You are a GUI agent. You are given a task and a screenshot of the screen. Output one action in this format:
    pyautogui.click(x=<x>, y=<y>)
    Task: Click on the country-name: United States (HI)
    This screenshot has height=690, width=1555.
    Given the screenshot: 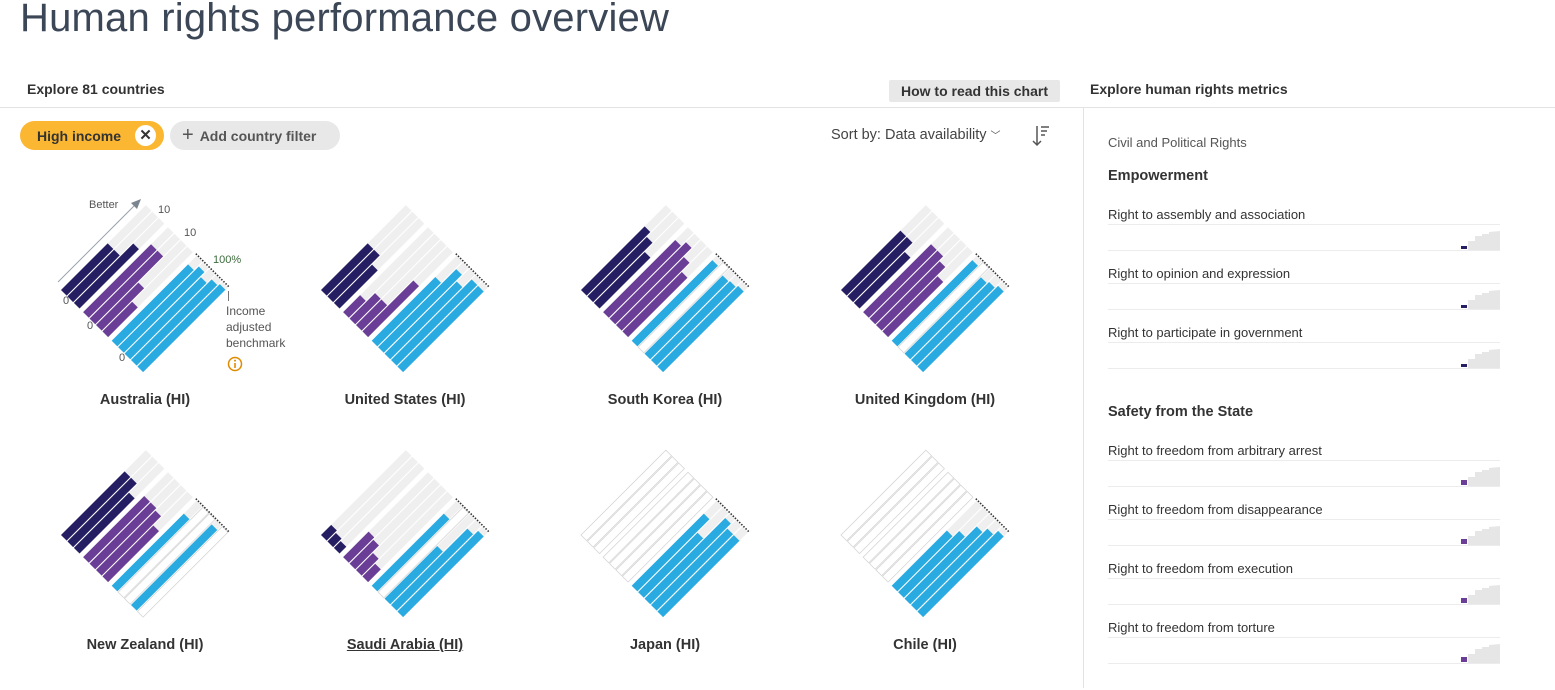 What is the action you would take?
    pyautogui.click(x=405, y=400)
    